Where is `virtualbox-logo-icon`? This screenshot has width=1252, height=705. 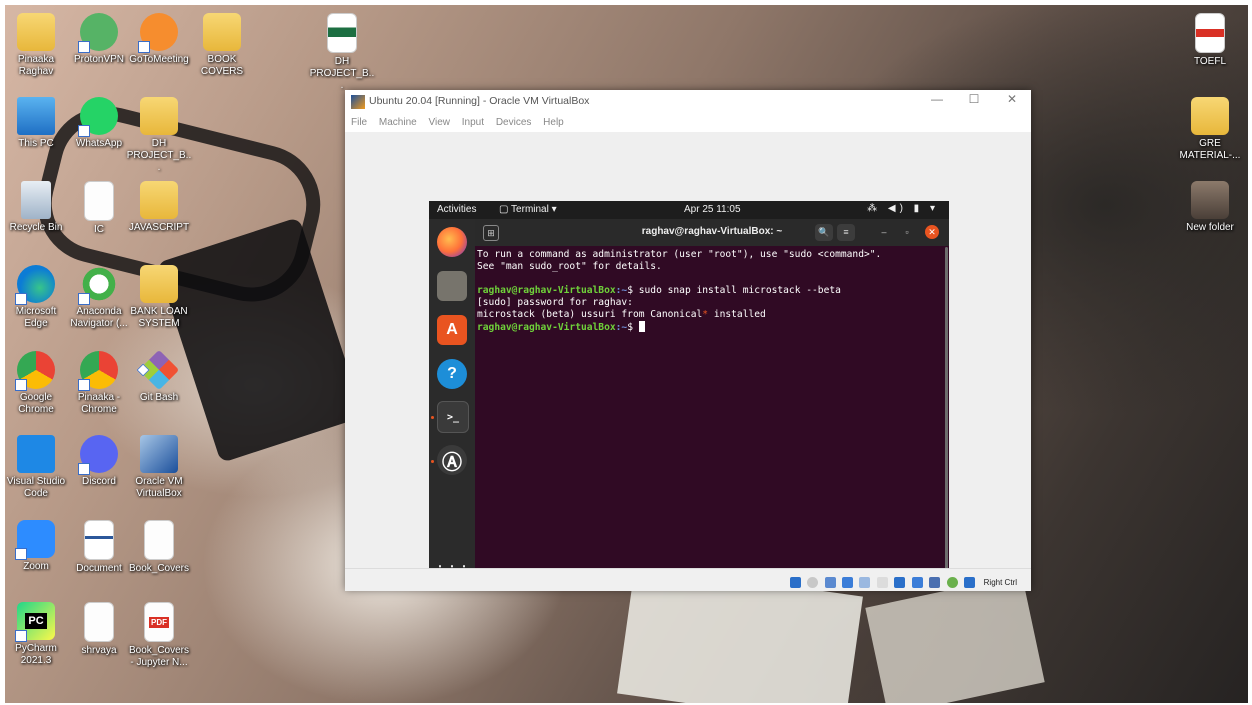 virtualbox-logo-icon is located at coordinates (358, 102).